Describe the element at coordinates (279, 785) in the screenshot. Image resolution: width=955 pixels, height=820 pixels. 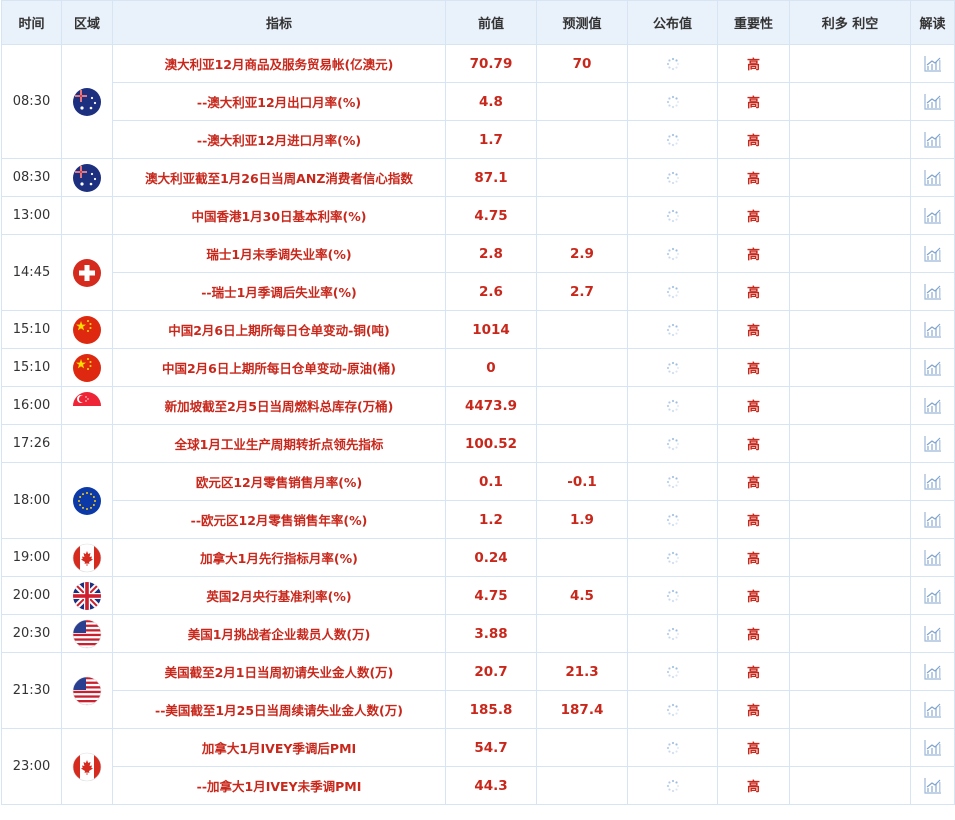
I see `indicator-name: --加拿大1月IVEY未季调PMI` at that location.